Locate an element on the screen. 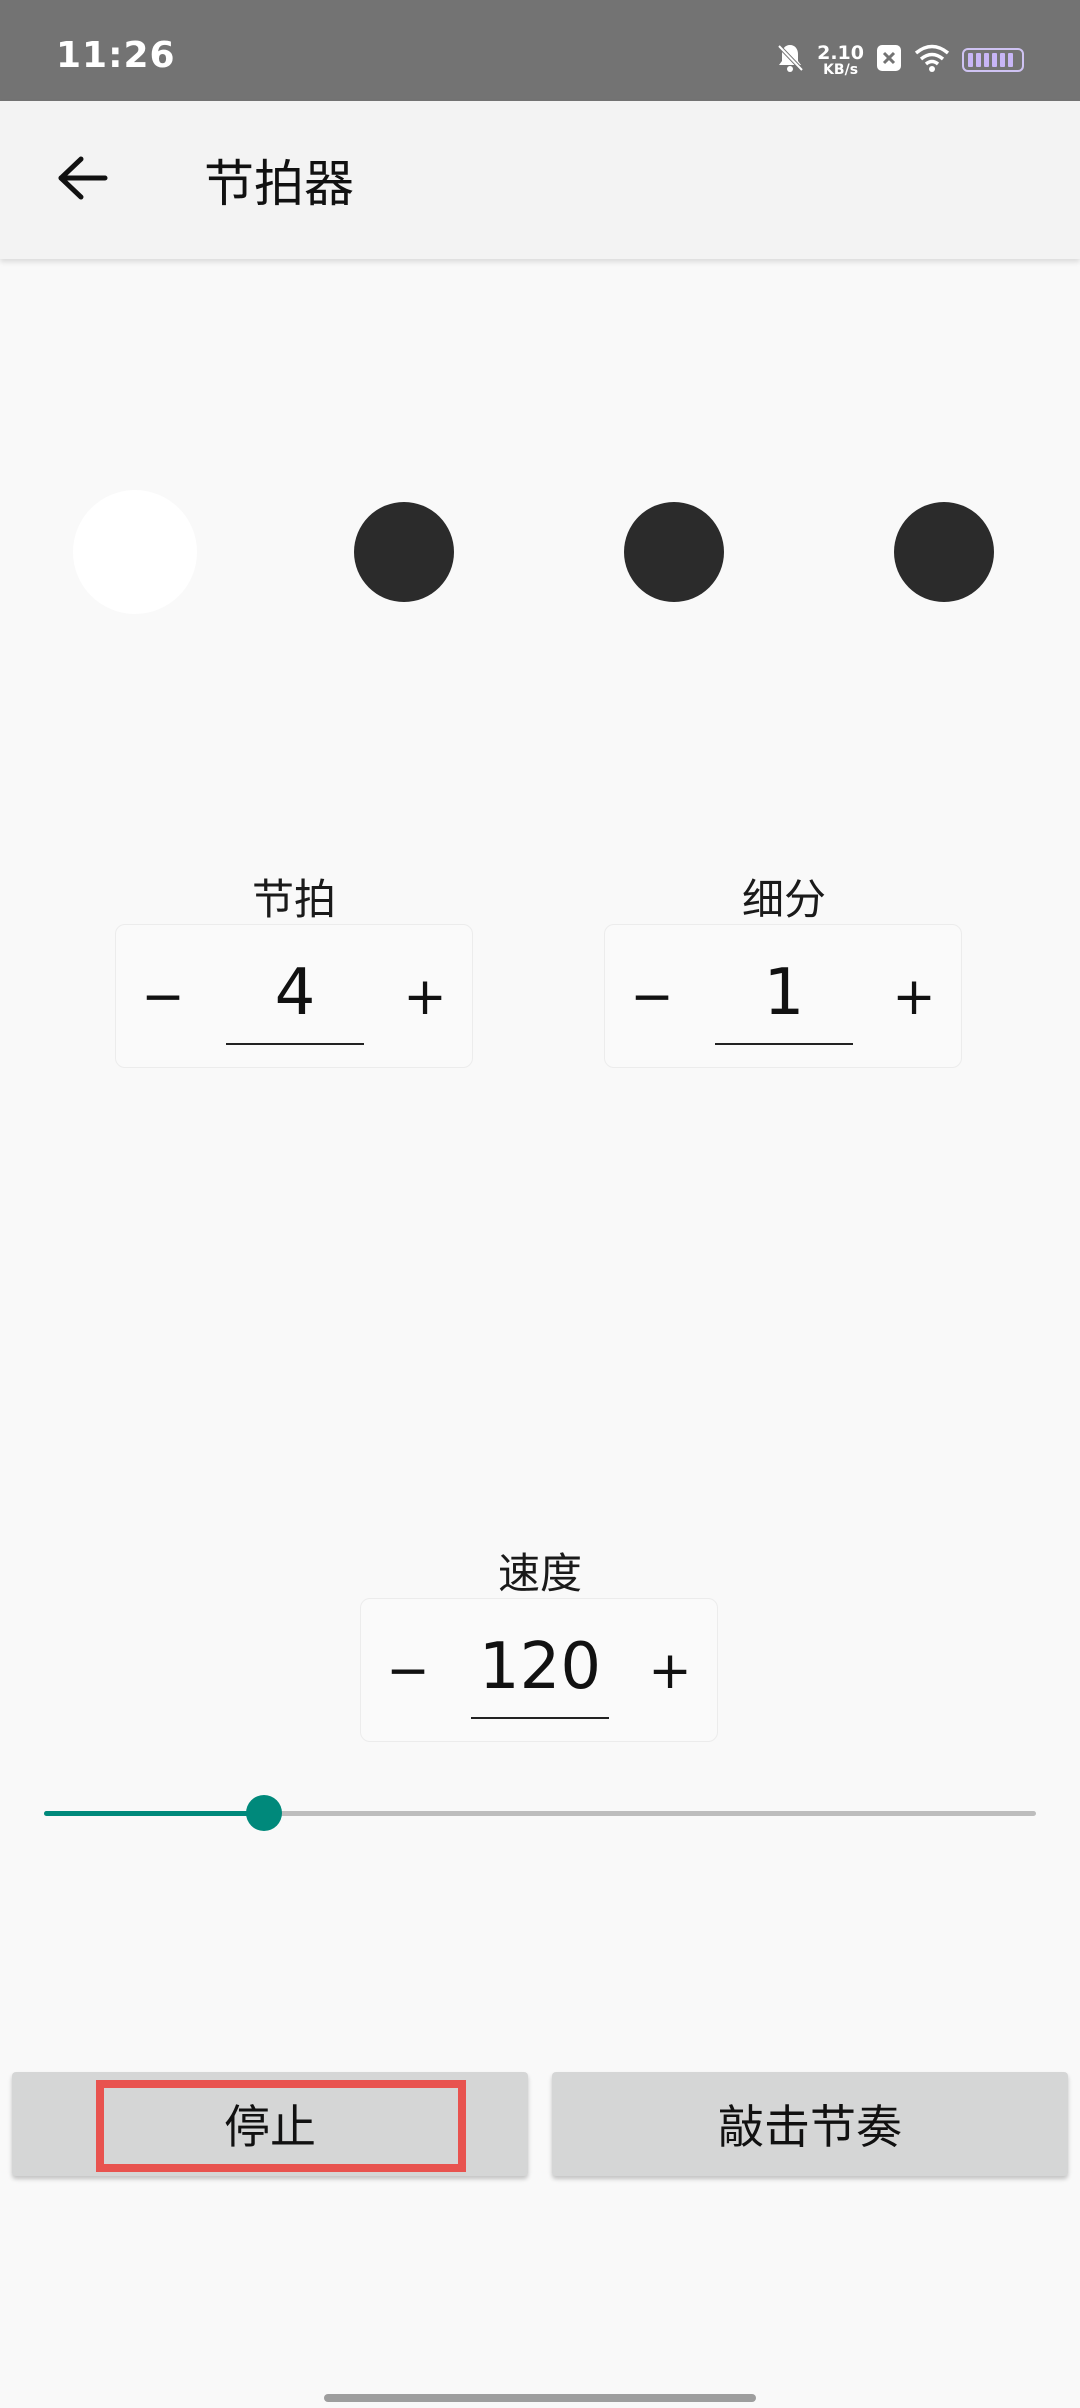 The width and height of the screenshot is (1080, 2408). tempo-value-field: 120 is located at coordinates (540, 1668).